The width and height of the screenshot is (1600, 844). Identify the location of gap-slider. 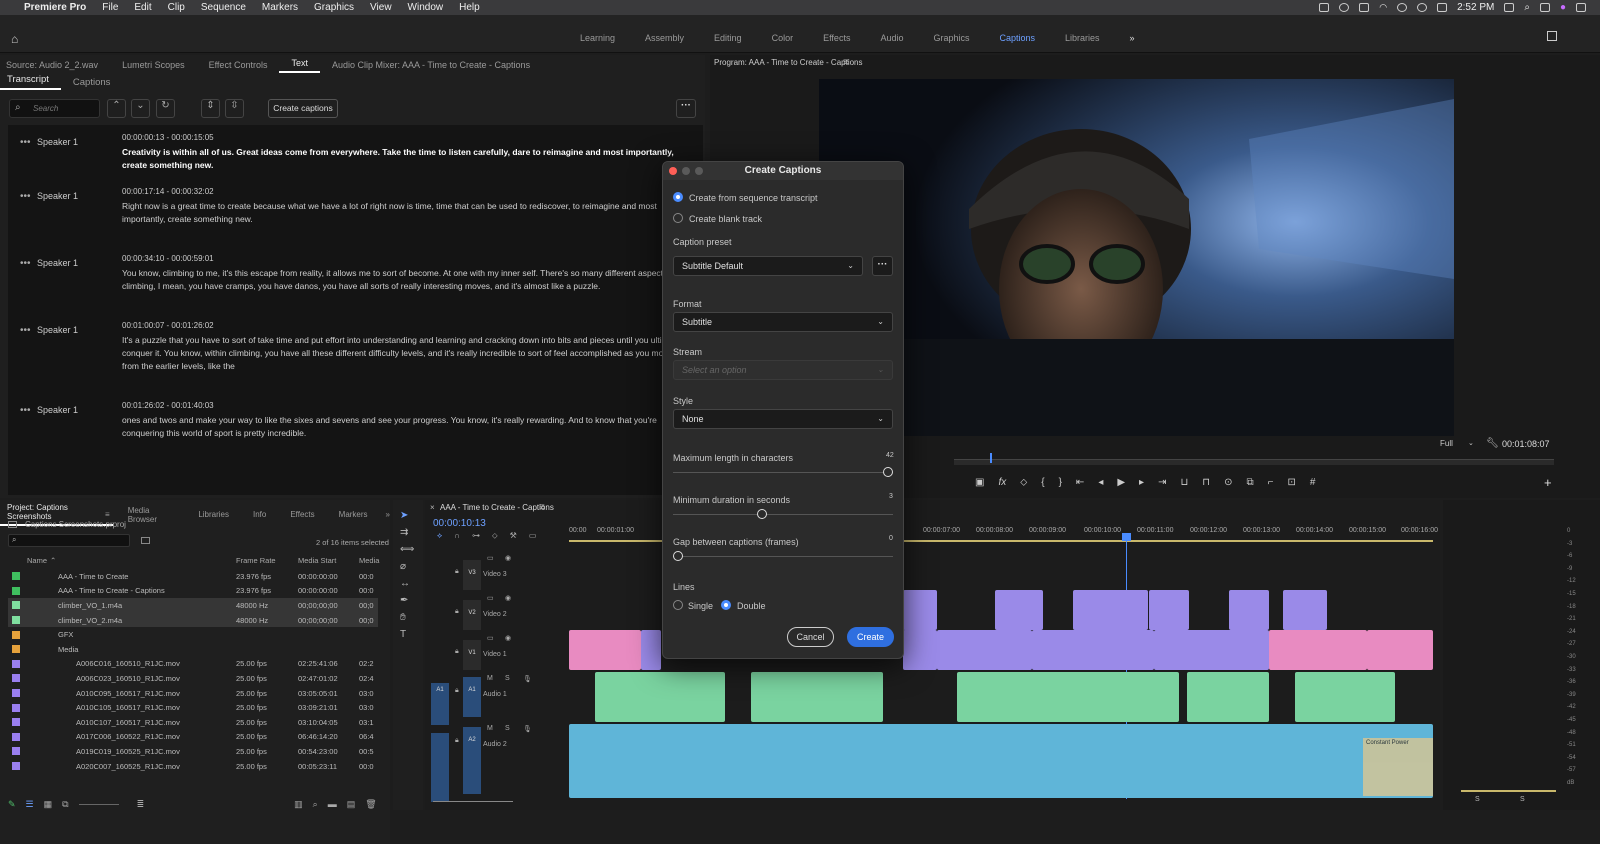
(783, 556).